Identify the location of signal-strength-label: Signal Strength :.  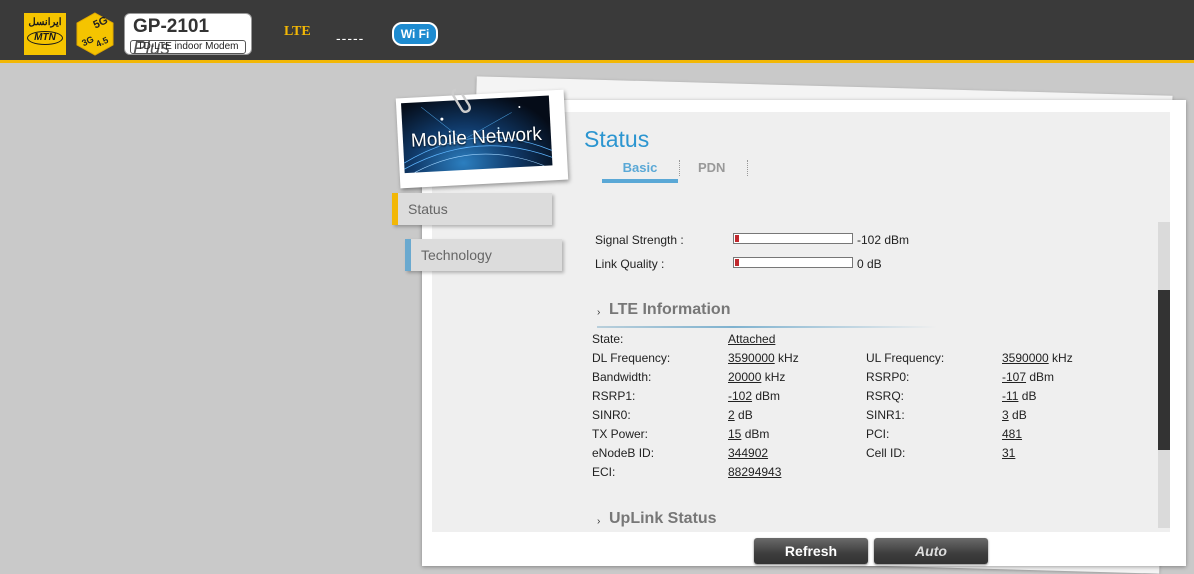
(639, 240).